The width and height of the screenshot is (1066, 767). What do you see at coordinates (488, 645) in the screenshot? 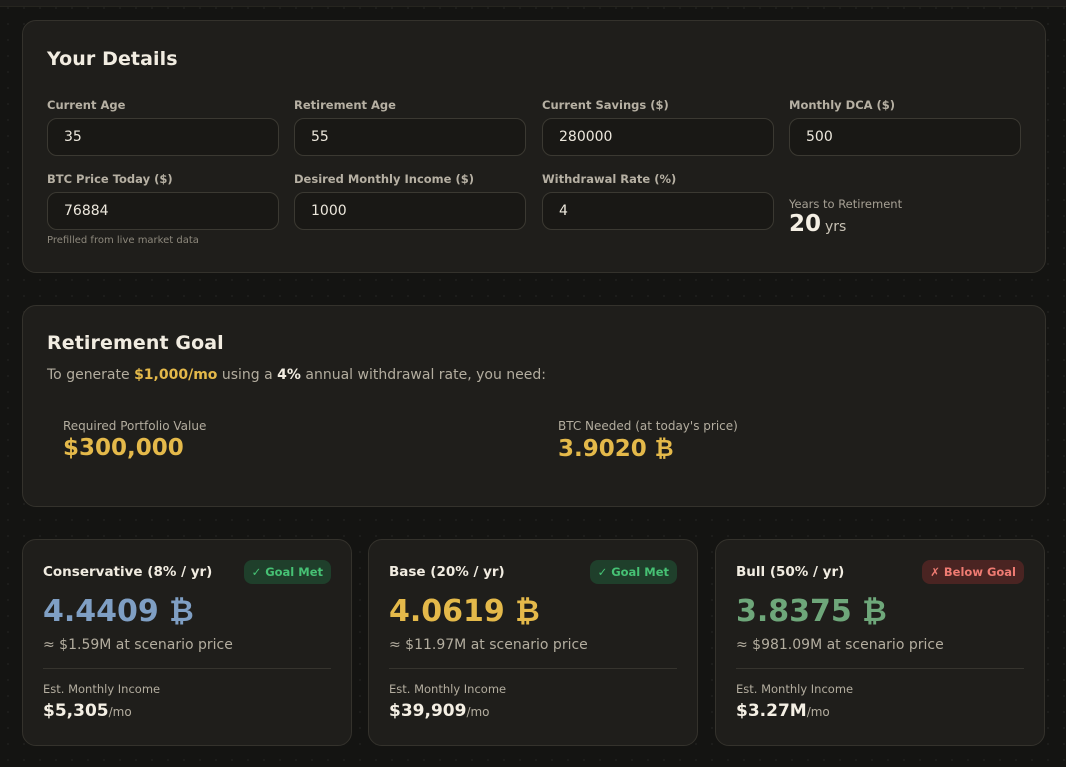
I see `scenario-usd-approx: ≈ $11.97M at scenario price` at bounding box center [488, 645].